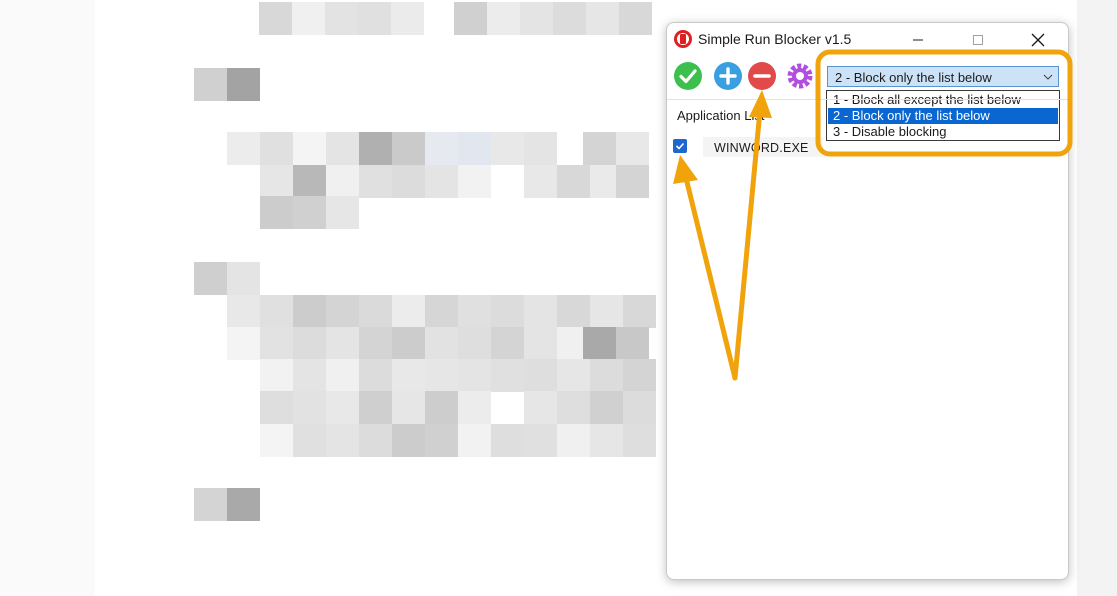  Describe the element at coordinates (47, 298) in the screenshot. I see `background-left-strip` at that location.